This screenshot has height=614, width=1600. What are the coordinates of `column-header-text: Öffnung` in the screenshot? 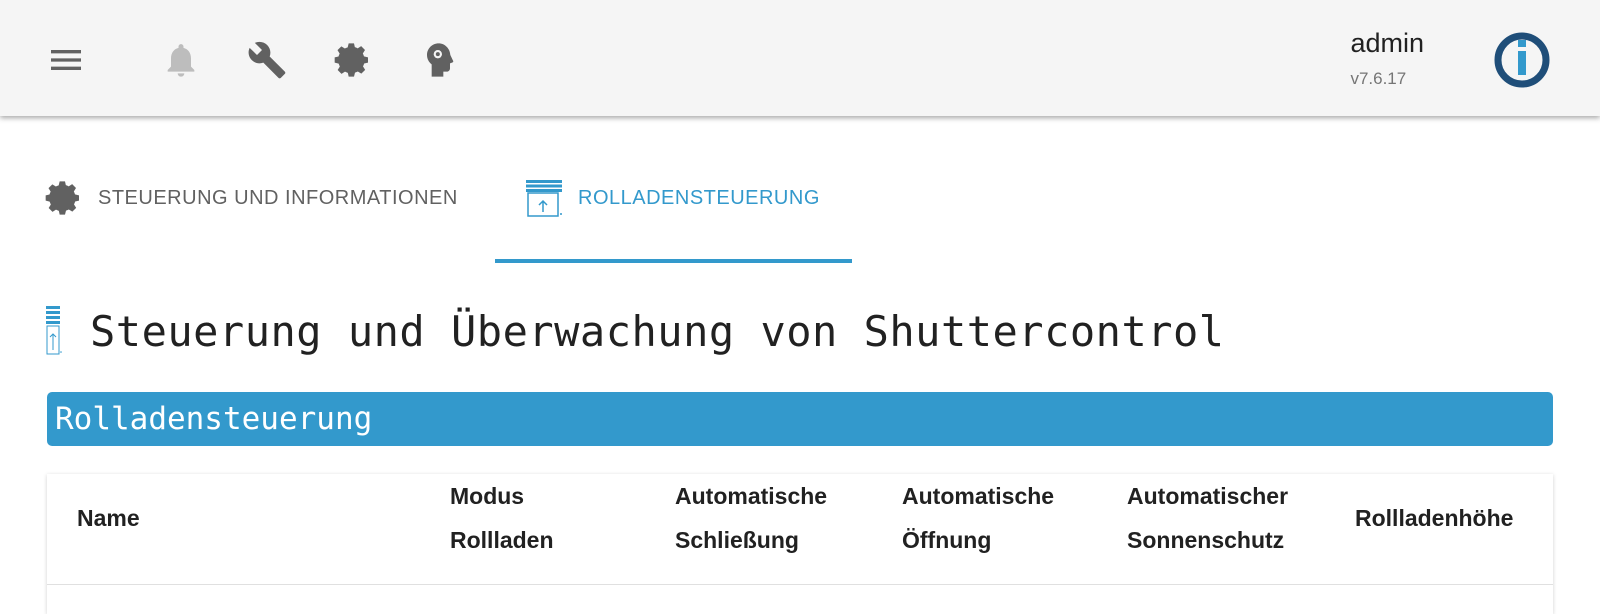 It's located at (947, 540).